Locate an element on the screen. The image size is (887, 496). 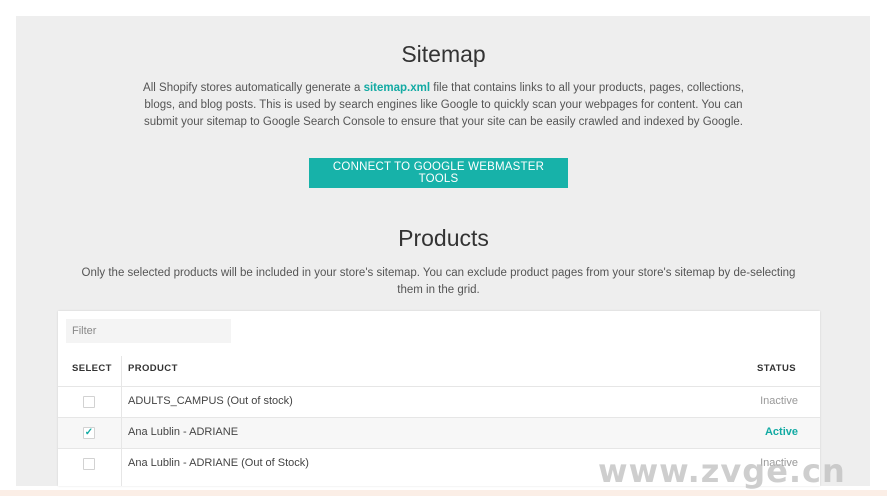
row-select-checkbox: ✓ is located at coordinates (89, 433).